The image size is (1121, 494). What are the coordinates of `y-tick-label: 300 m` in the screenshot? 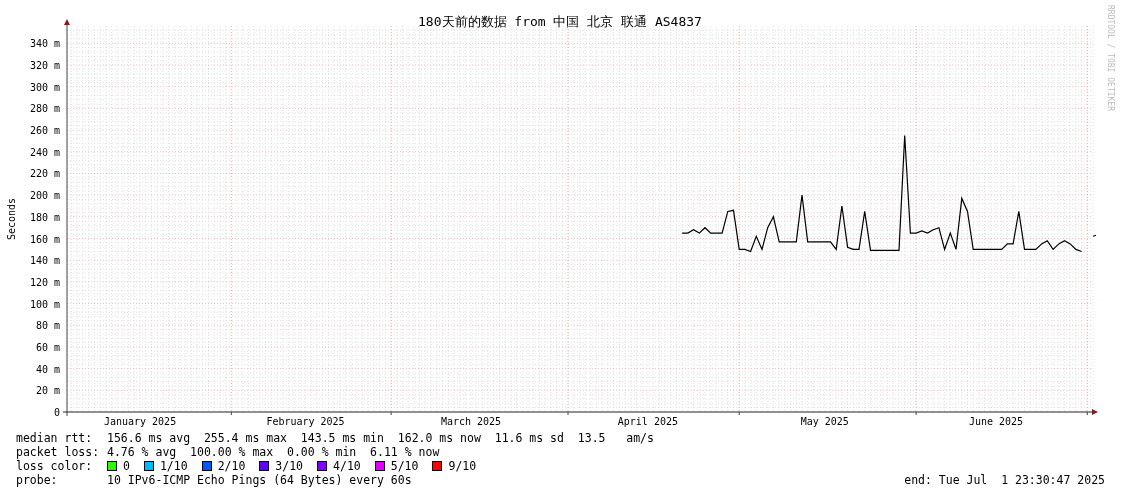 It's located at (44, 87).